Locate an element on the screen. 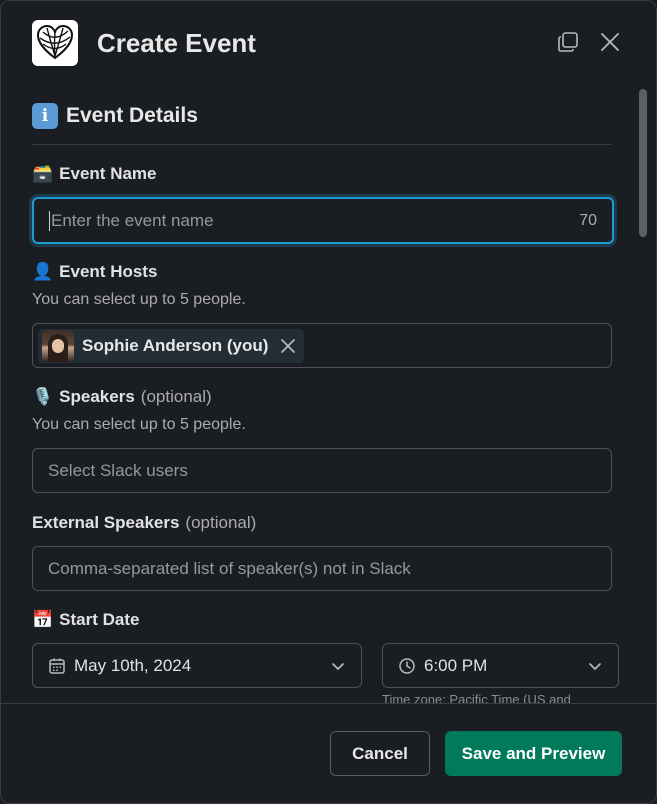  copy-icon is located at coordinates (568, 42).